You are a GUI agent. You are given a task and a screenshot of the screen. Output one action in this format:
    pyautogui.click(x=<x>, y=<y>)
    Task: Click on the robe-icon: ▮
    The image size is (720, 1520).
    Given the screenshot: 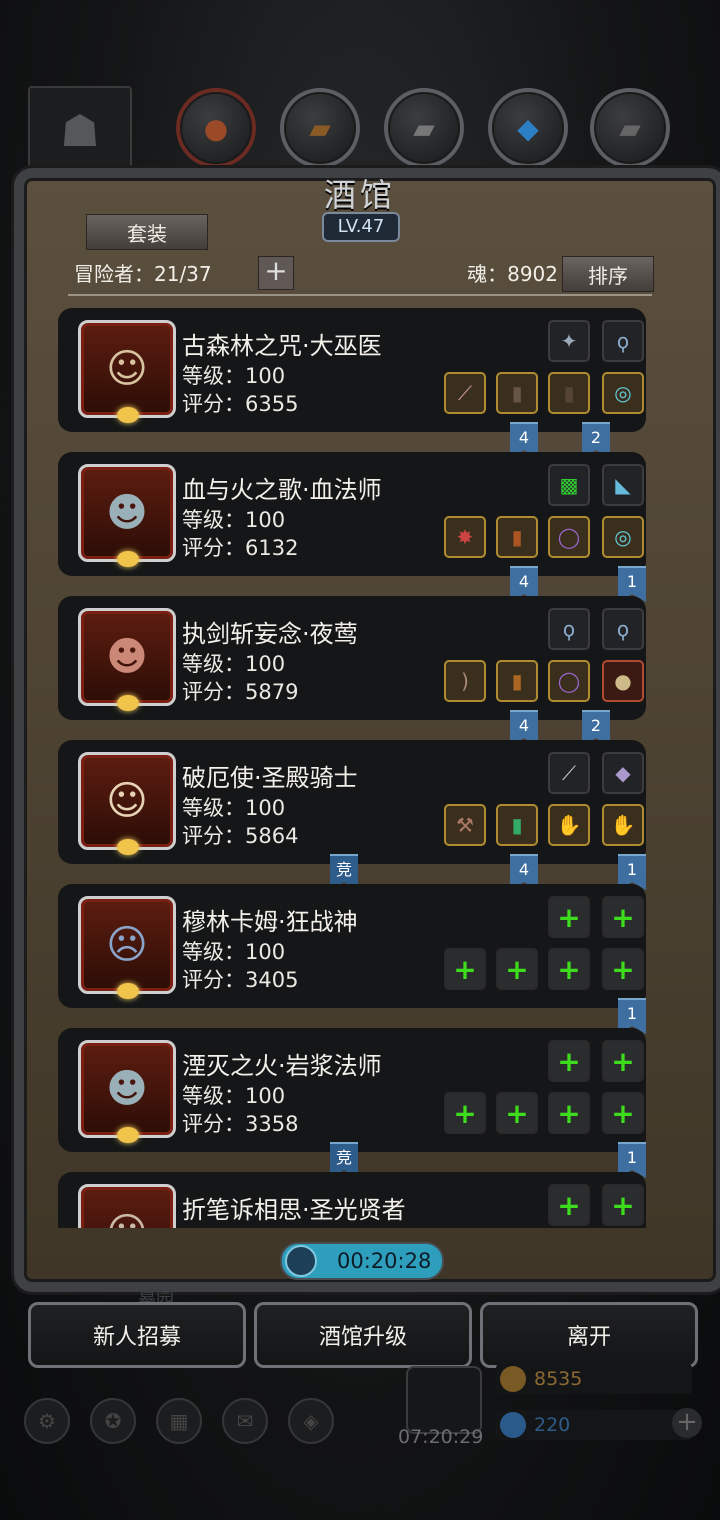 What is the action you would take?
    pyautogui.click(x=517, y=393)
    